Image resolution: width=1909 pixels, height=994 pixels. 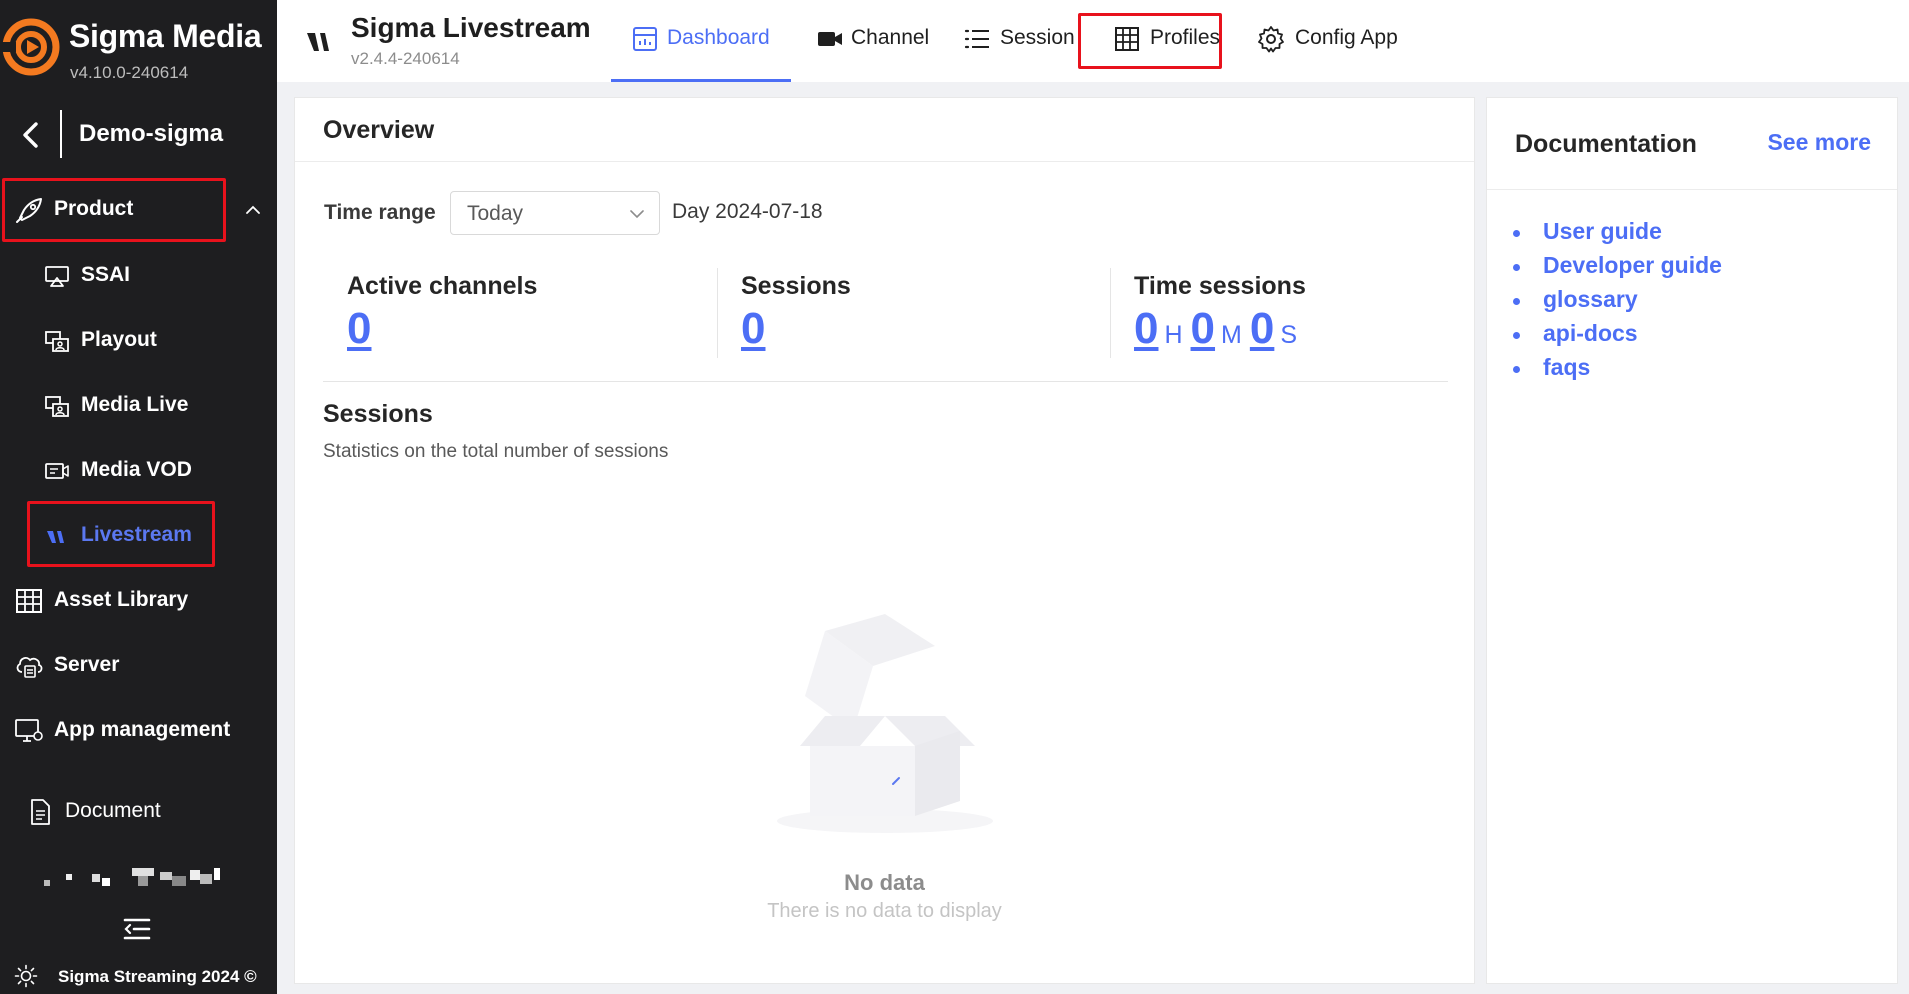 I want to click on video-camera-icon, so click(x=830, y=39).